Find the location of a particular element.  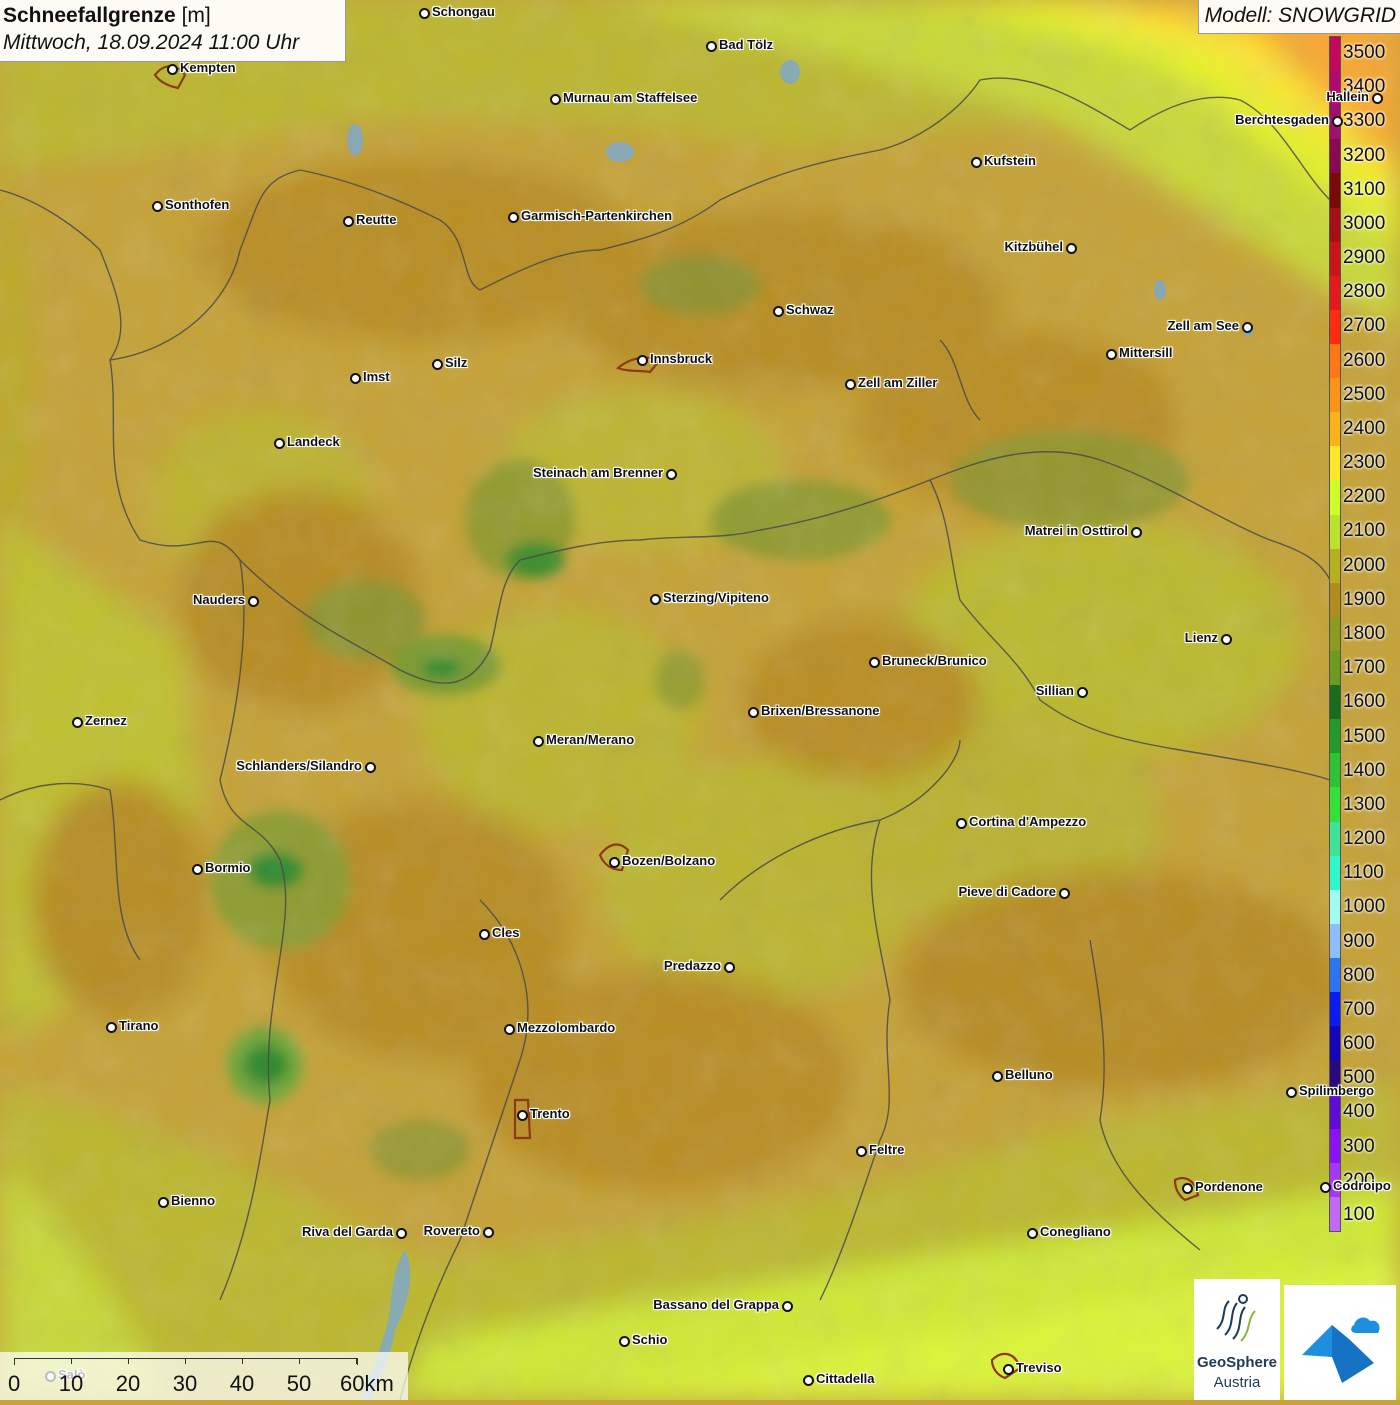

model-label: Modell: SNOWGRID is located at coordinates (1298, 17).